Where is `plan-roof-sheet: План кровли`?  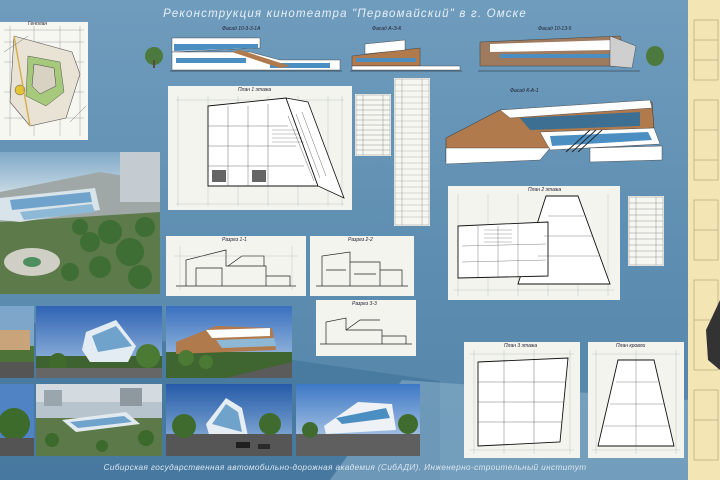 plan-roof-sheet: План кровли is located at coordinates (636, 400).